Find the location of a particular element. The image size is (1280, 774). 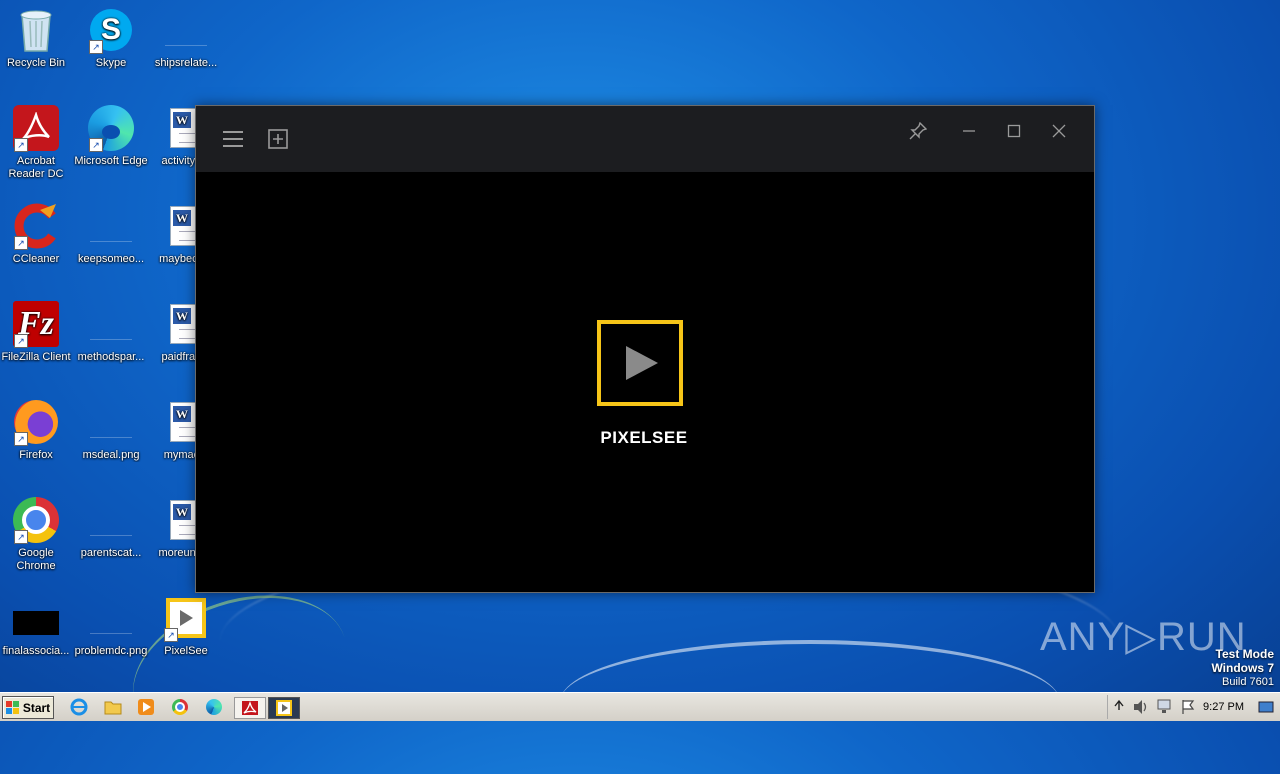

pixelsee-logo is located at coordinates (640, 363).